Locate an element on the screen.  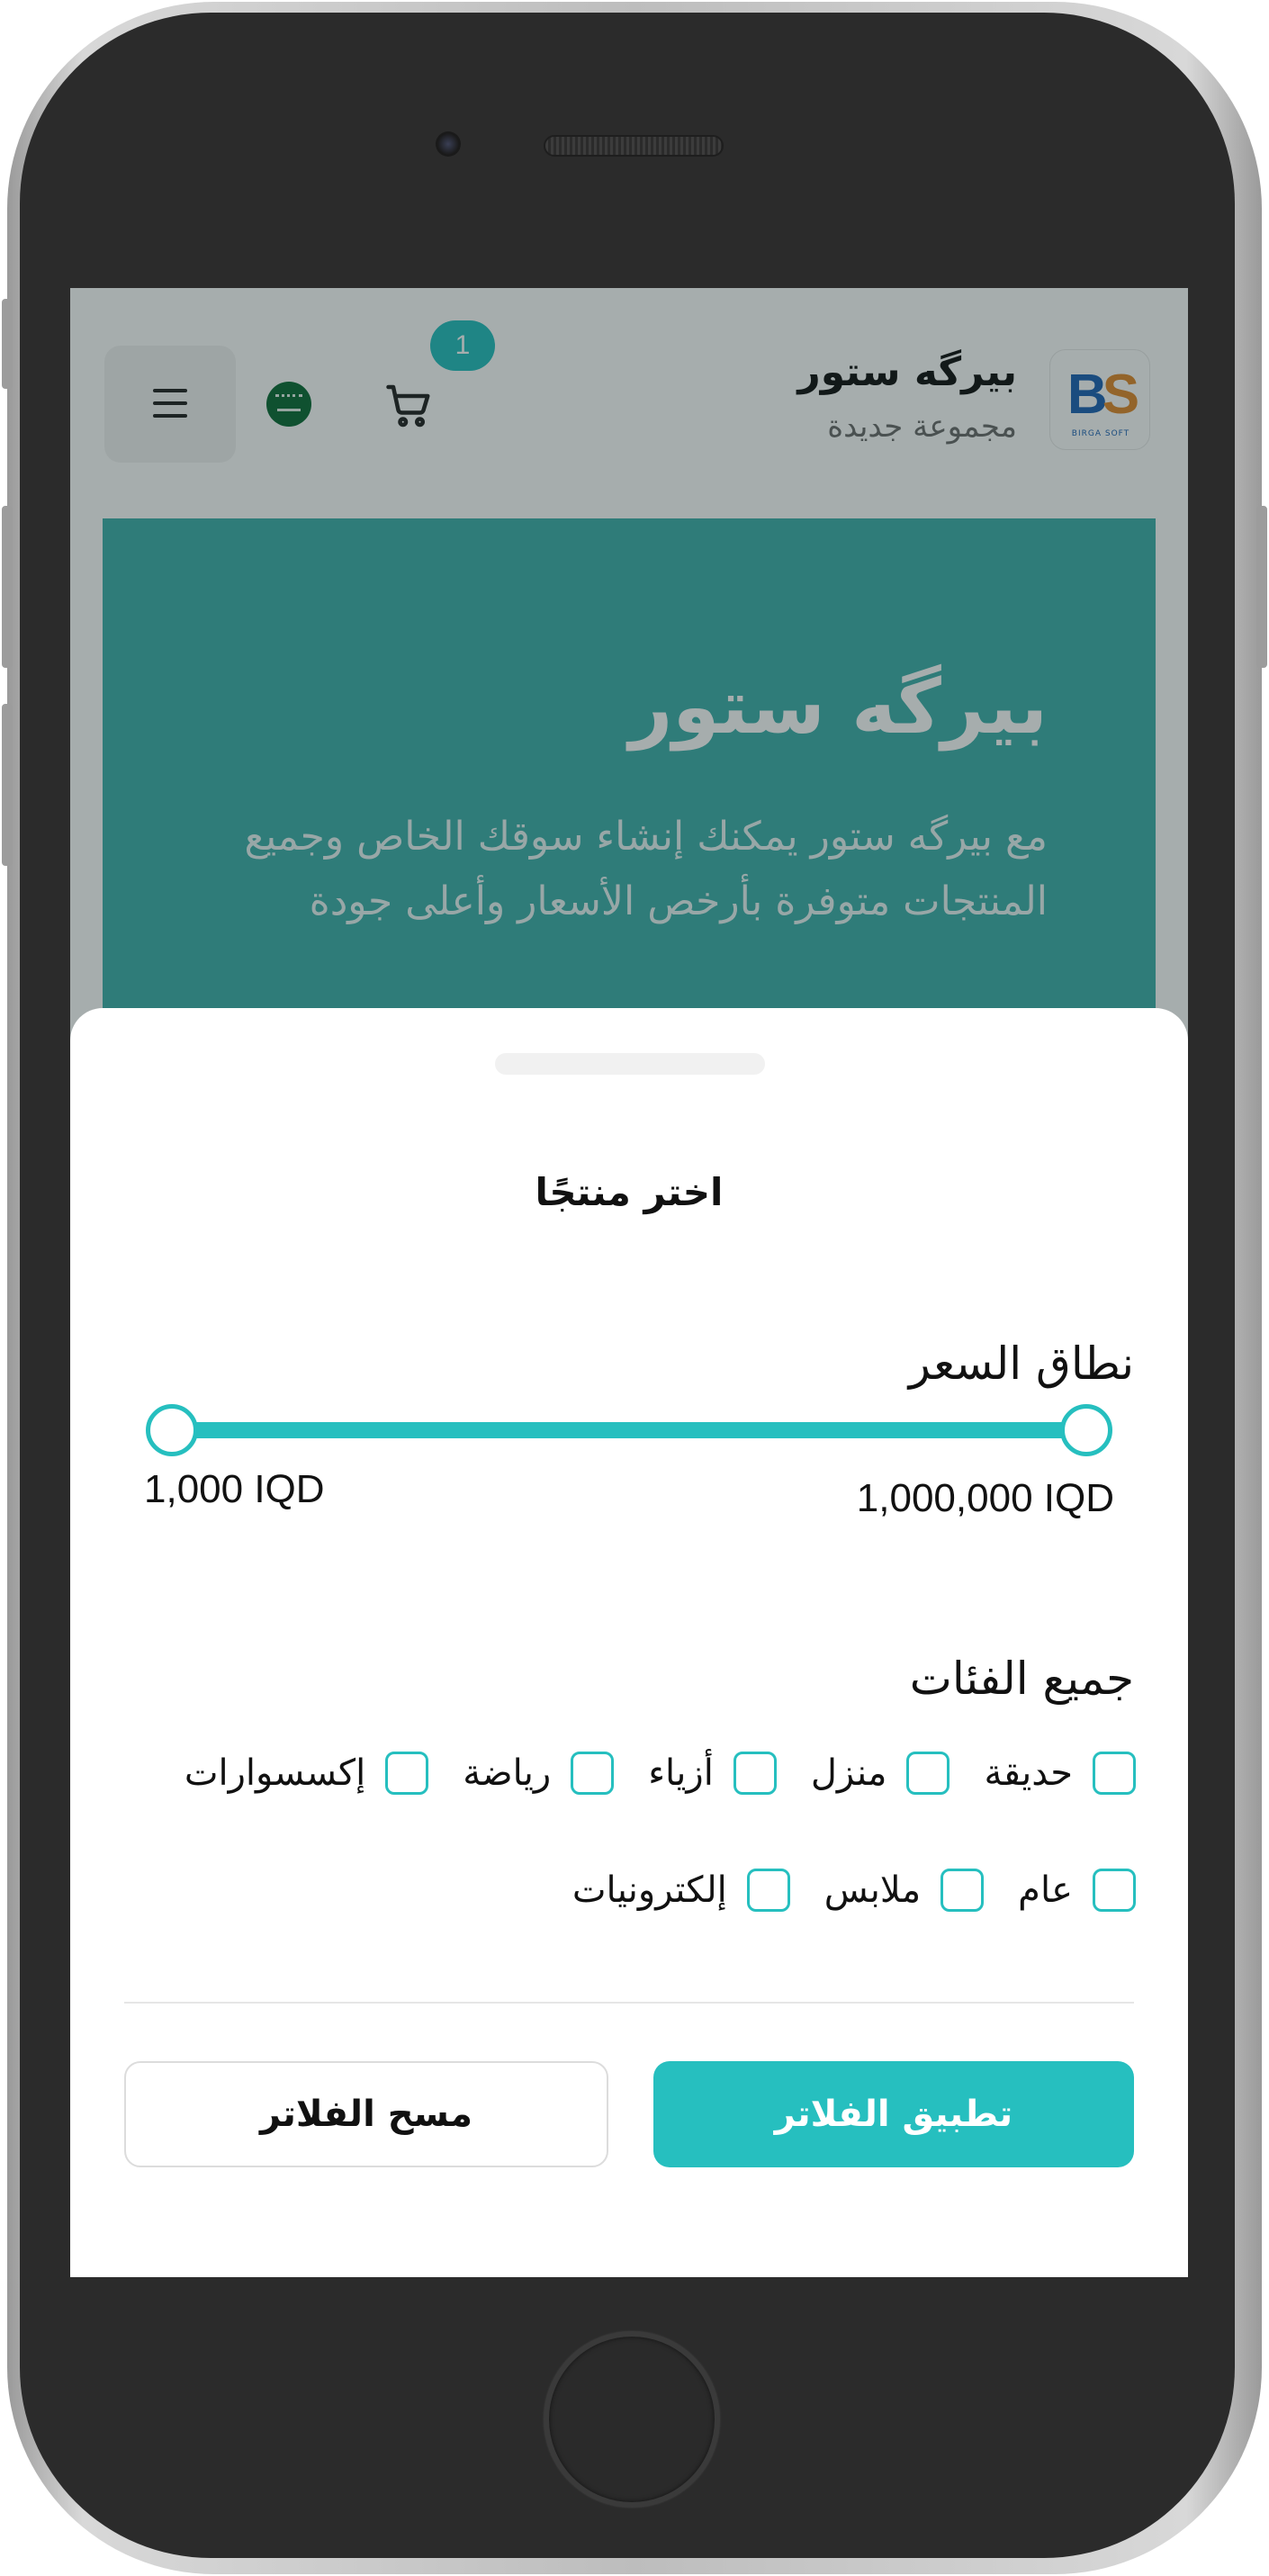
price-range-label: نطاق السعر is located at coordinates (1021, 1364).